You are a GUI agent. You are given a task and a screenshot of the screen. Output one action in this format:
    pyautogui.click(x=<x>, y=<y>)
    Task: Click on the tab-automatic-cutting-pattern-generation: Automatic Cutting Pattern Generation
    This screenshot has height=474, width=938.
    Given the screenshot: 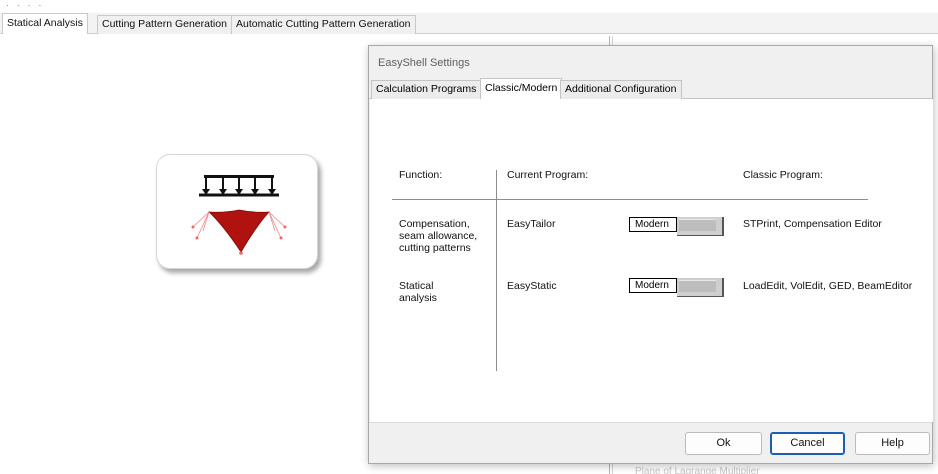 What is the action you would take?
    pyautogui.click(x=323, y=24)
    